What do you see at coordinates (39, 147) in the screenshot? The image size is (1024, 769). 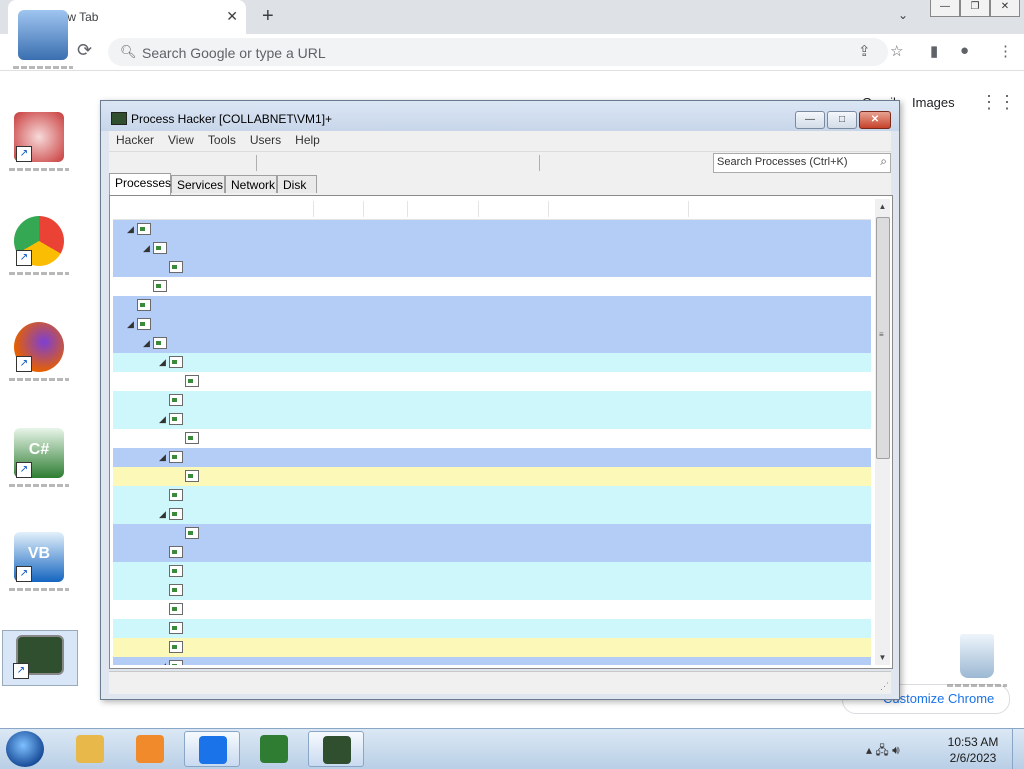 I see `desktop-icon-process: ↗` at bounding box center [39, 147].